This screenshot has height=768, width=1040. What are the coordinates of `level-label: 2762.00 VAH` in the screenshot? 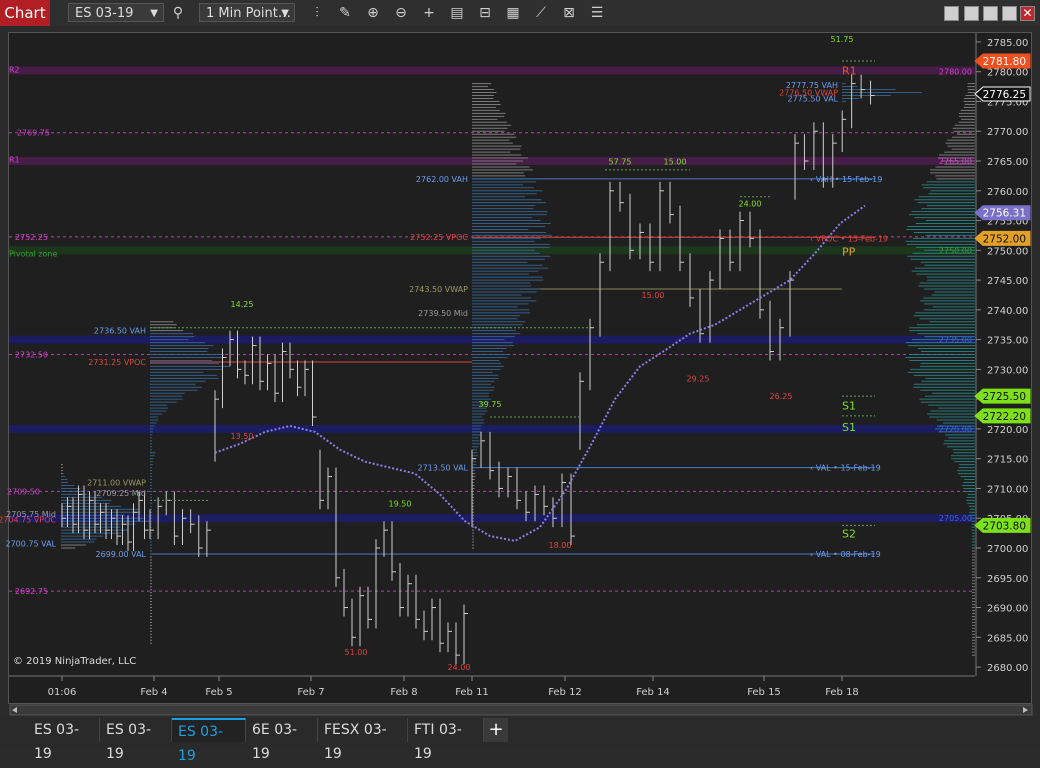 It's located at (442, 179).